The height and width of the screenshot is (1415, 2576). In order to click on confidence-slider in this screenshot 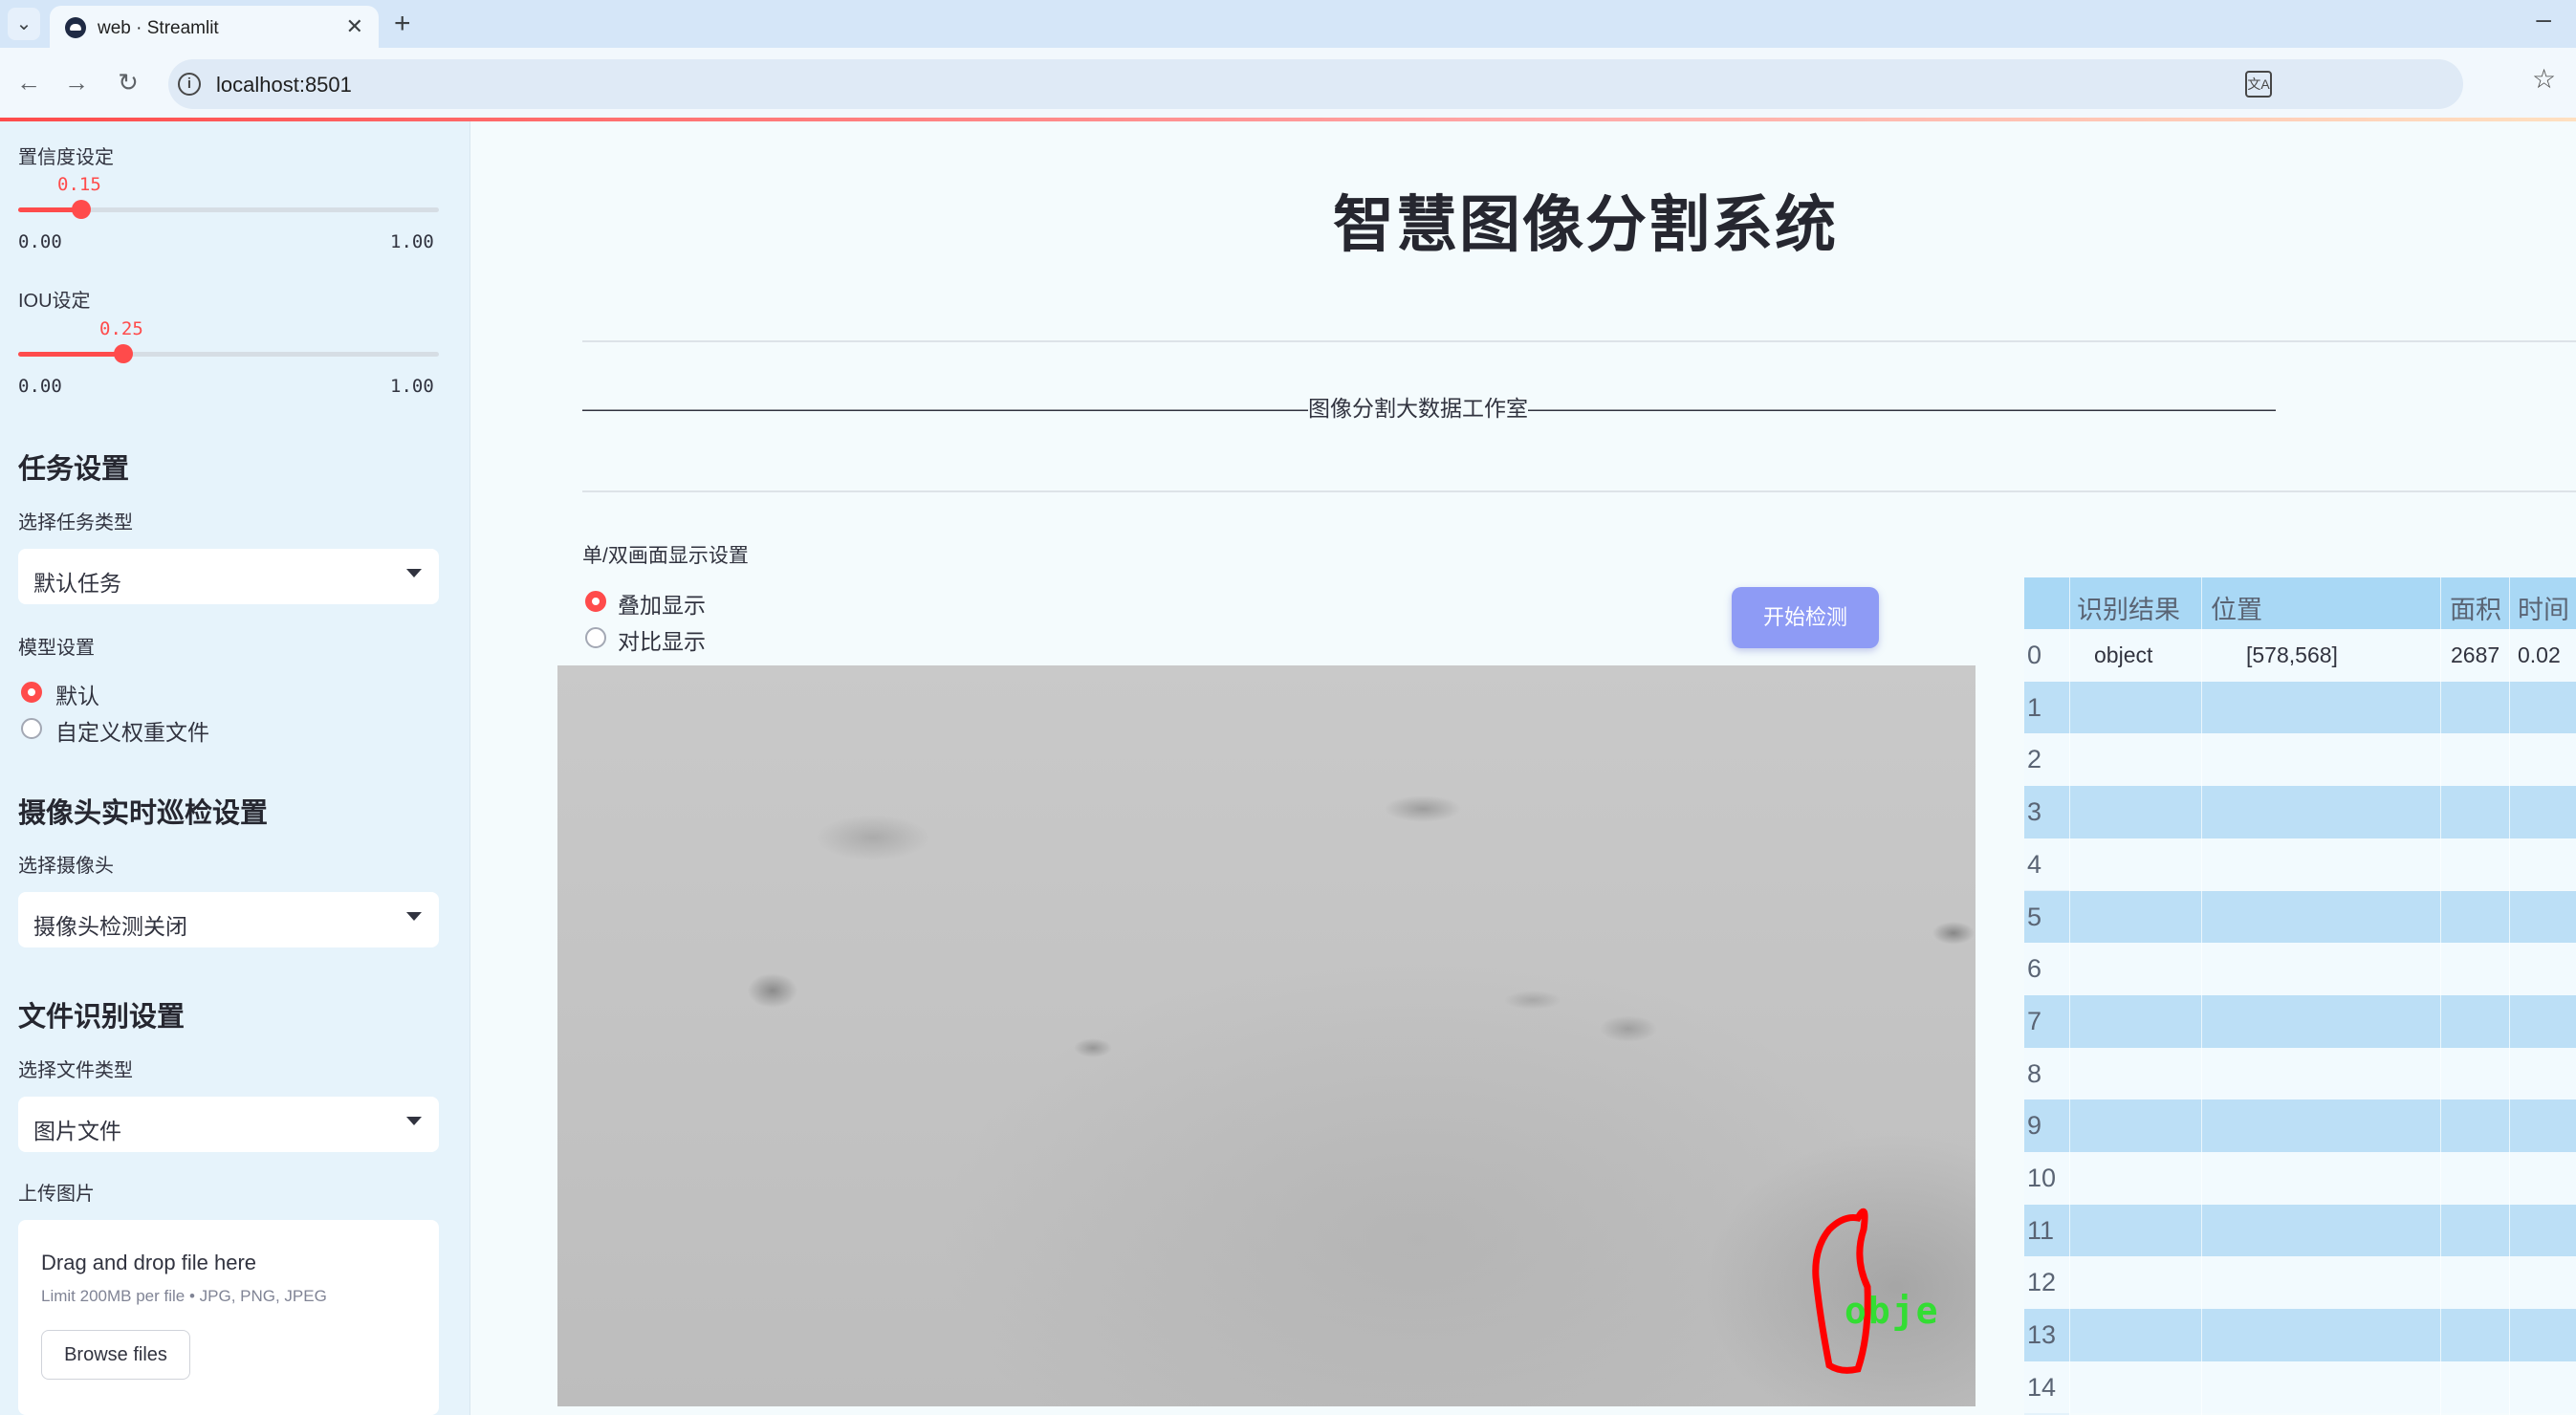, I will do `click(228, 209)`.